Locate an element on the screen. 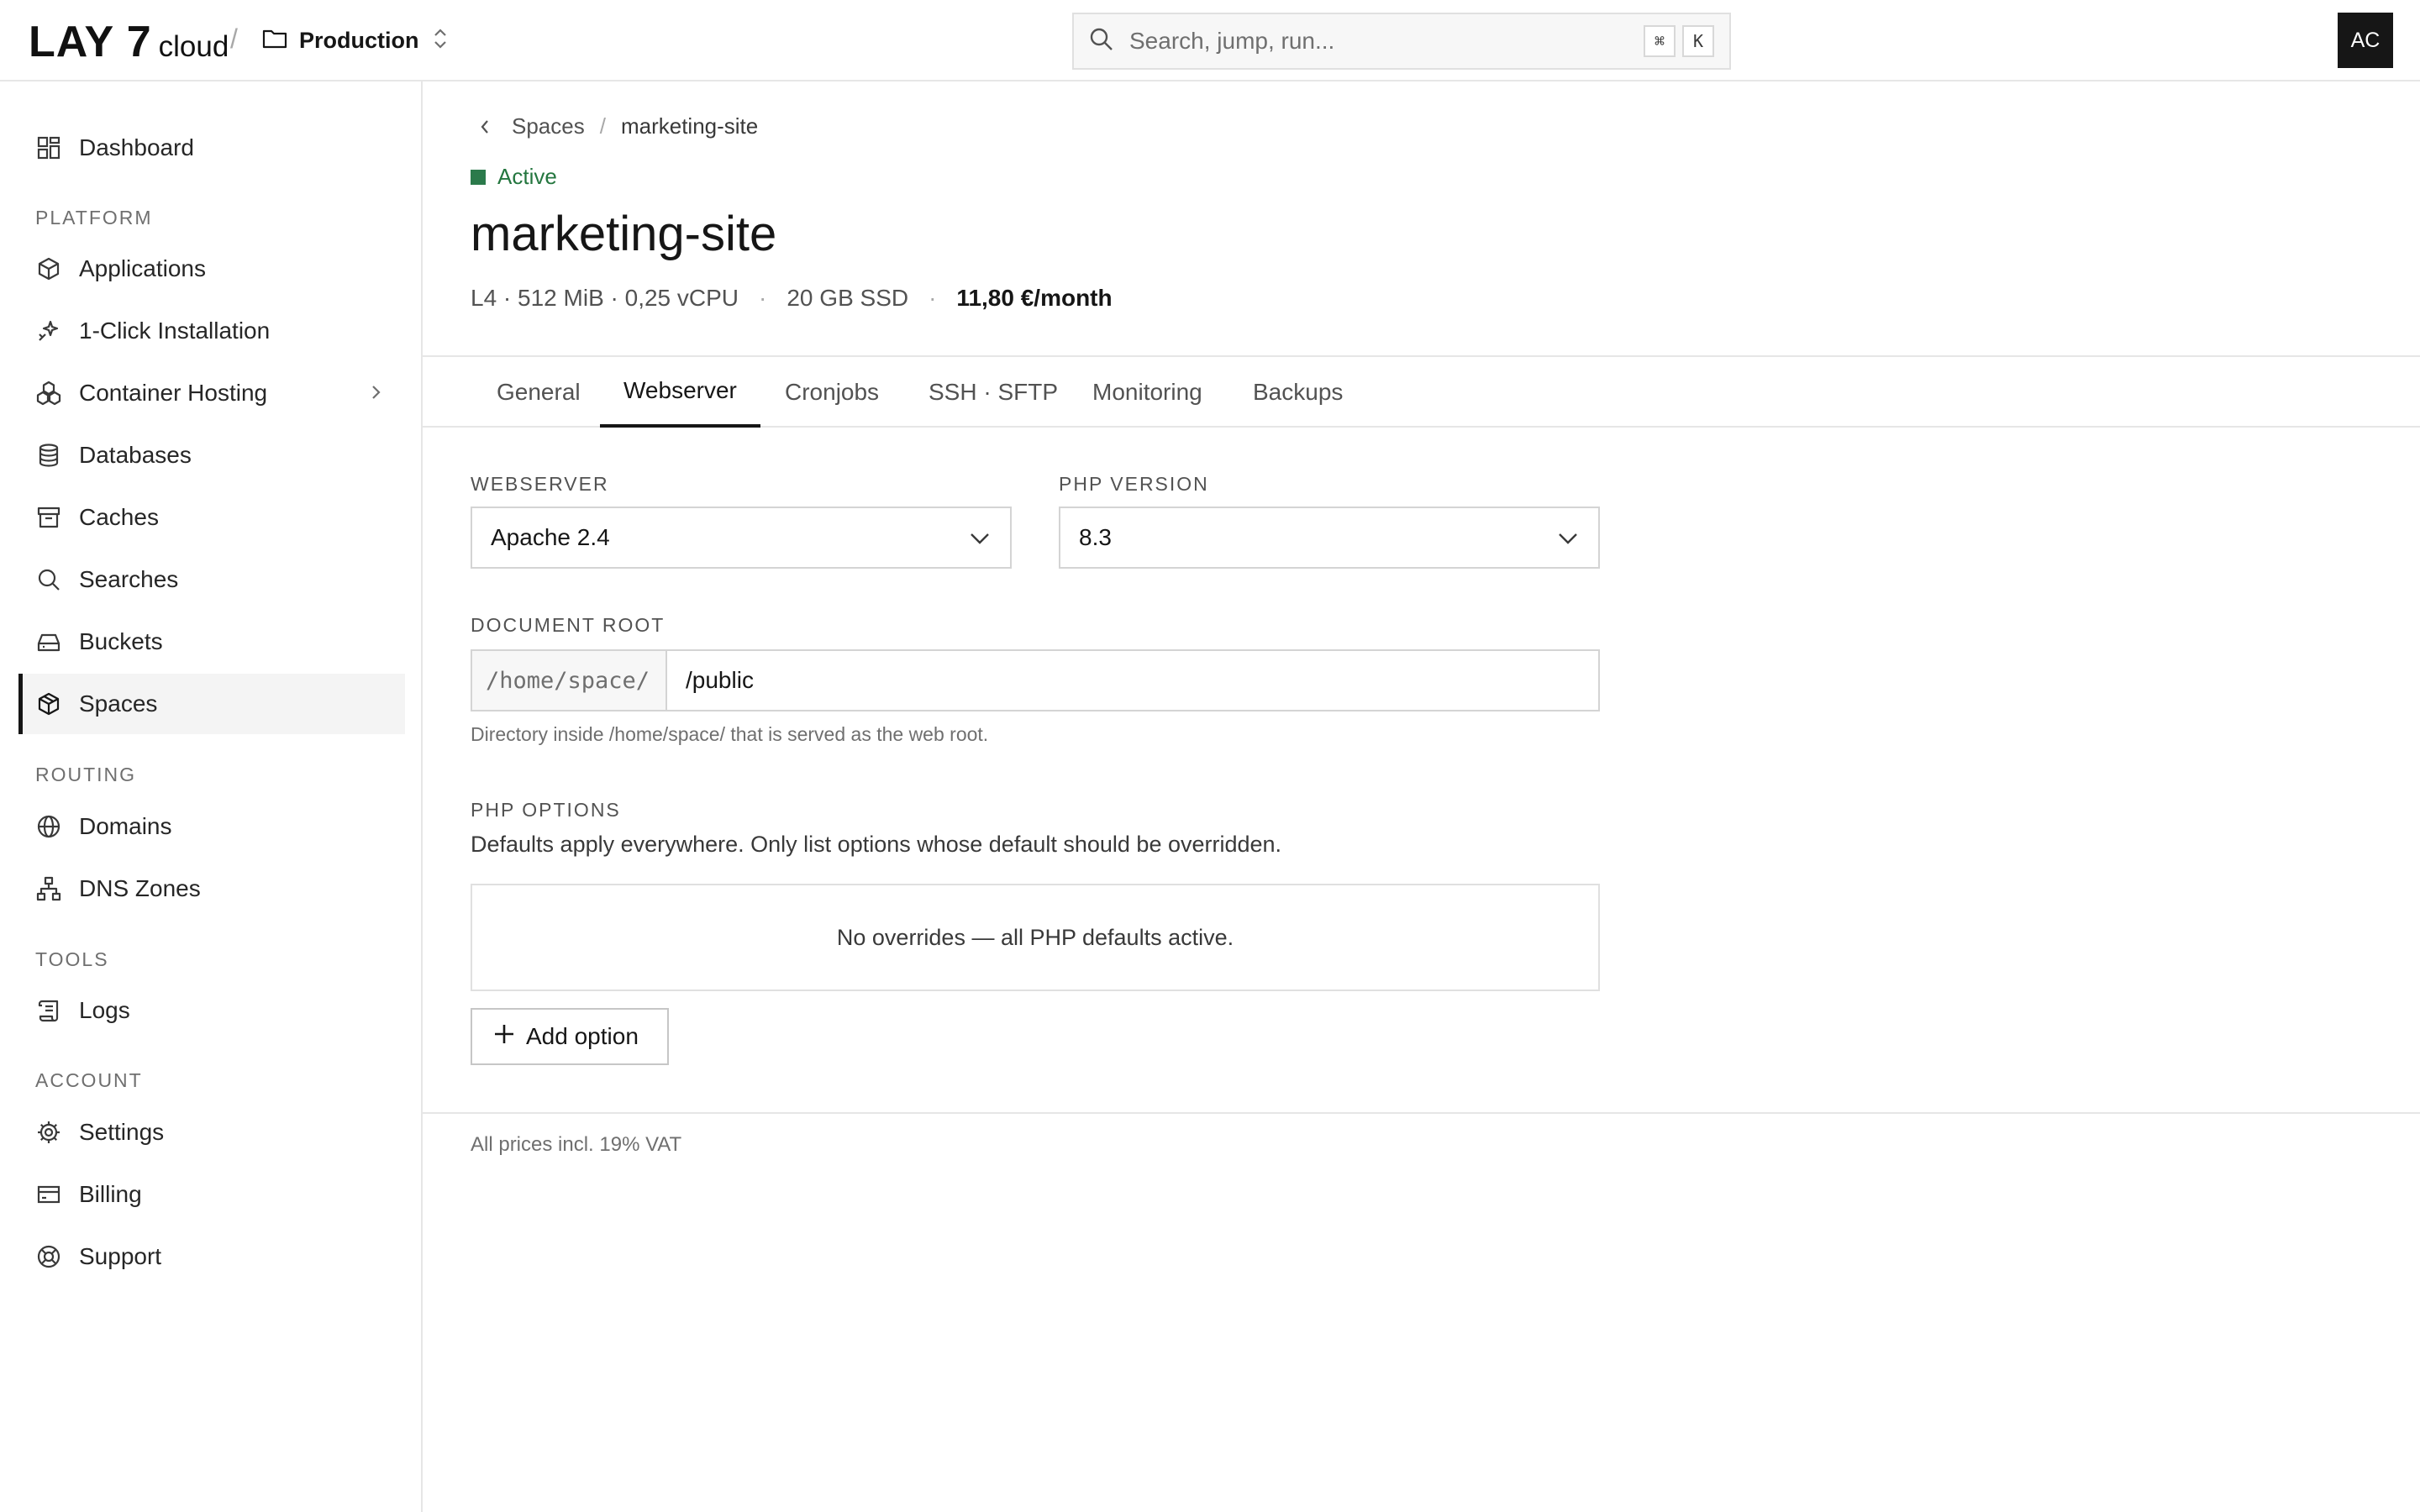 The image size is (2420, 1512). php-options-empty-state: No overrides — all PHP defaults active. is located at coordinates (1035, 937).